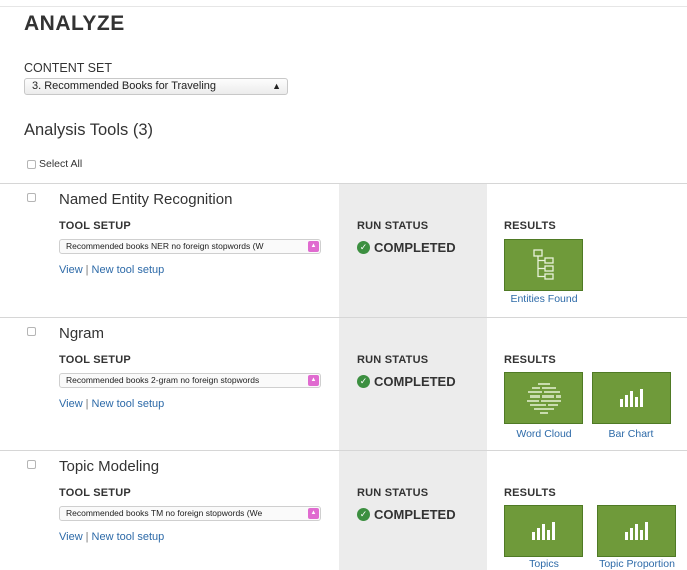 Image resolution: width=687 pixels, height=570 pixels. Describe the element at coordinates (631, 434) in the screenshot. I see `result-link-bar-chart: Bar Chart` at that location.